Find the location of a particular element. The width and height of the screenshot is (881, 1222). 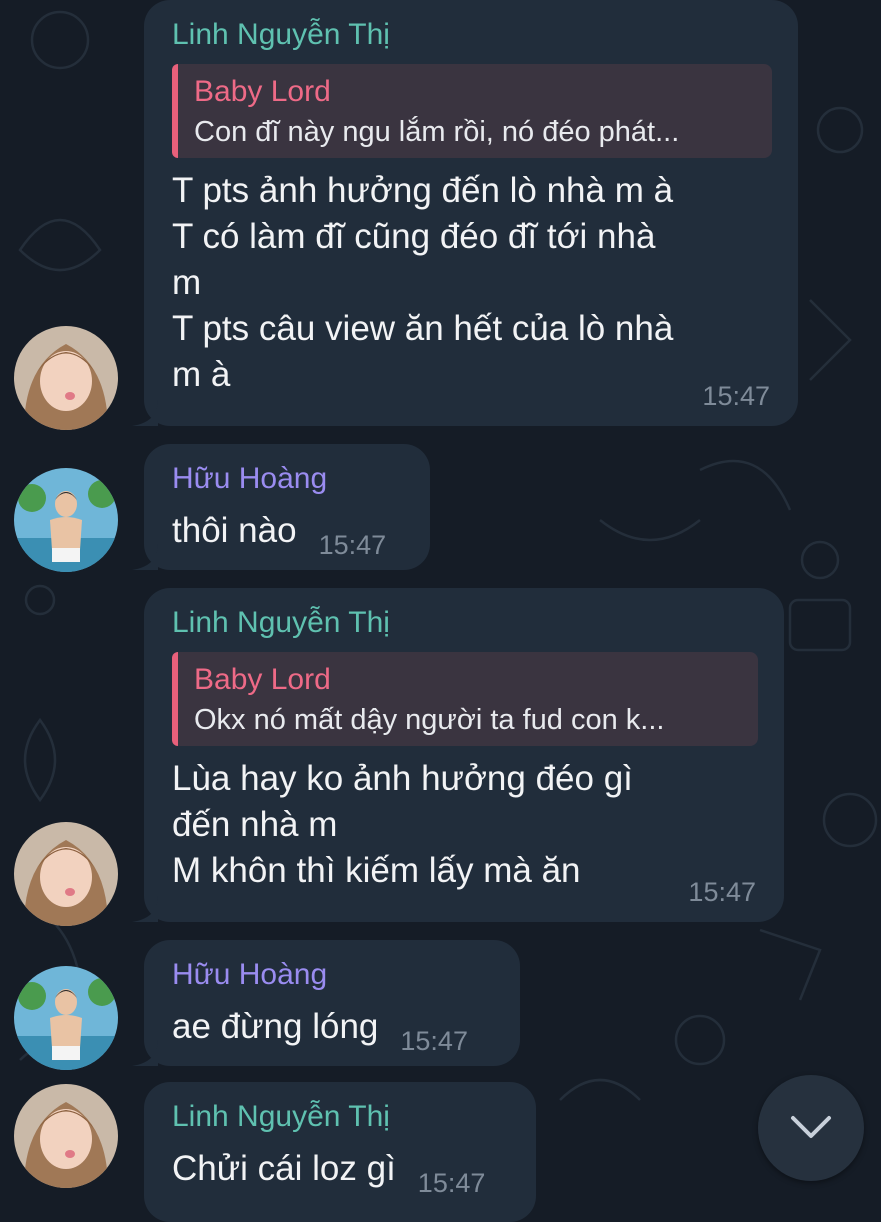

message-line: Chửi cái loz gì is located at coordinates (284, 1168).